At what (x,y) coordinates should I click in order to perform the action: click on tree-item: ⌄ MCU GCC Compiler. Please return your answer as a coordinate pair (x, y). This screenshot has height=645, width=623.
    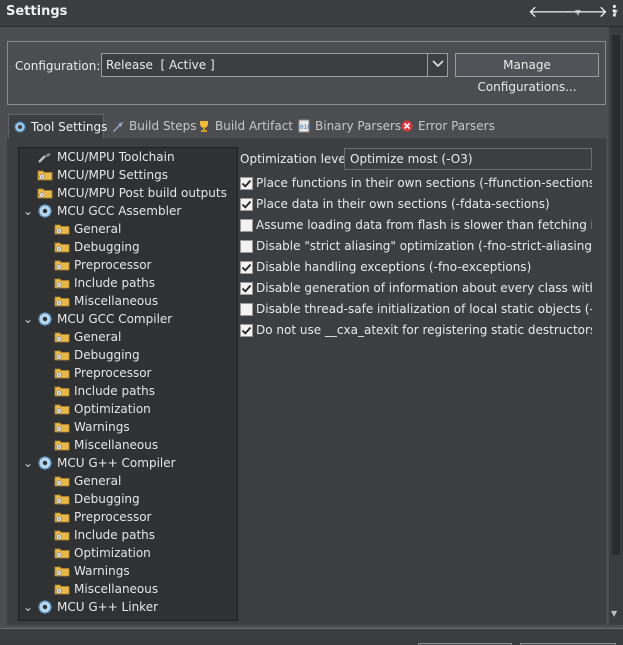
    Looking at the image, I should click on (97, 319).